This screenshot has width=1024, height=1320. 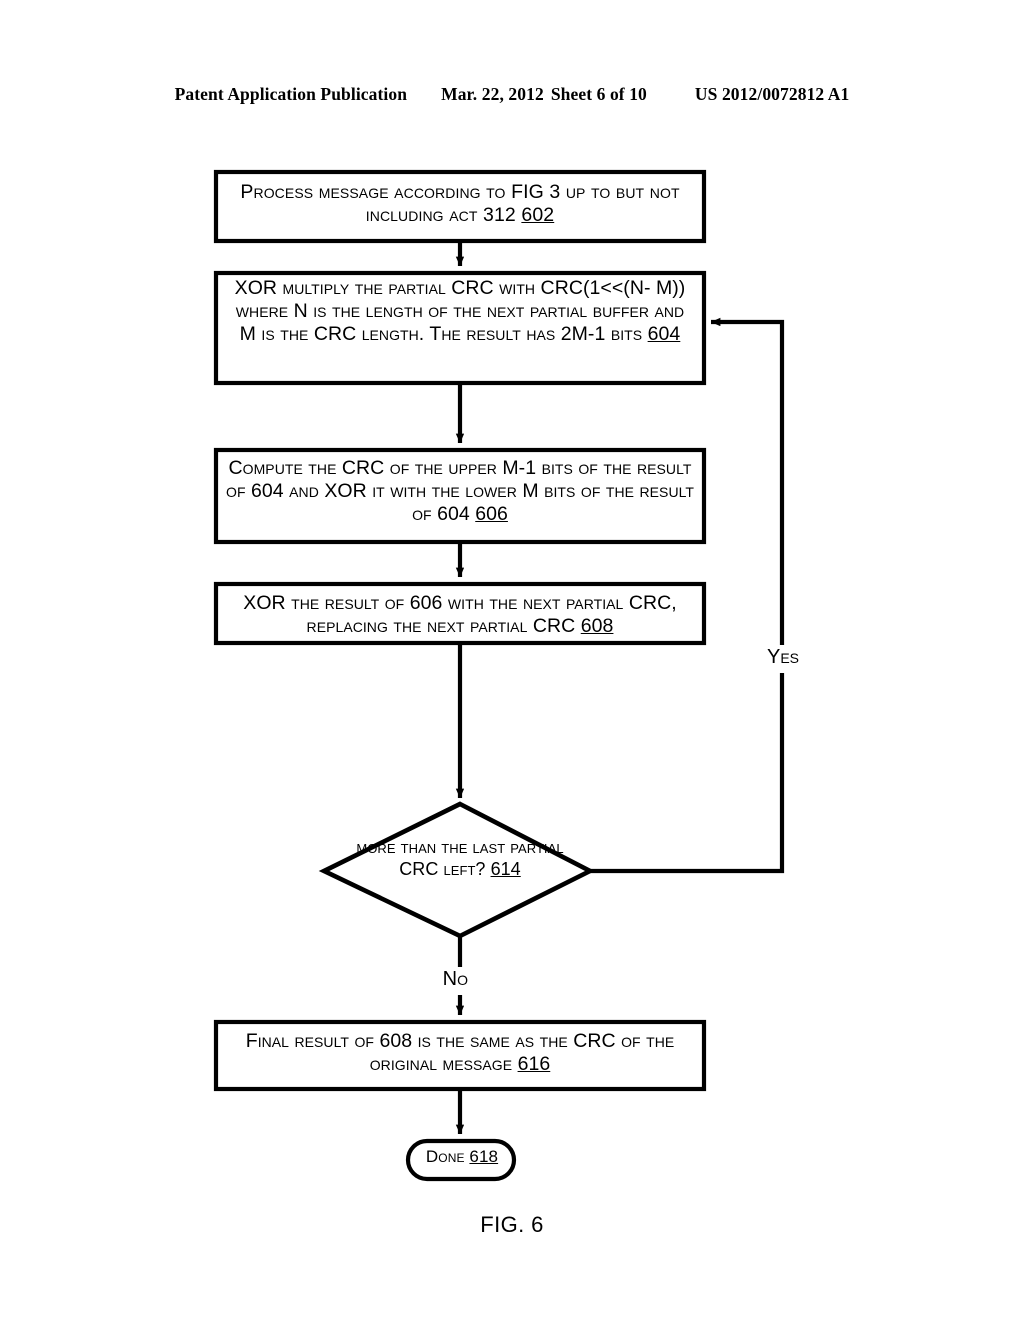 What do you see at coordinates (460, 613) in the screenshot?
I see `node-608-shape` at bounding box center [460, 613].